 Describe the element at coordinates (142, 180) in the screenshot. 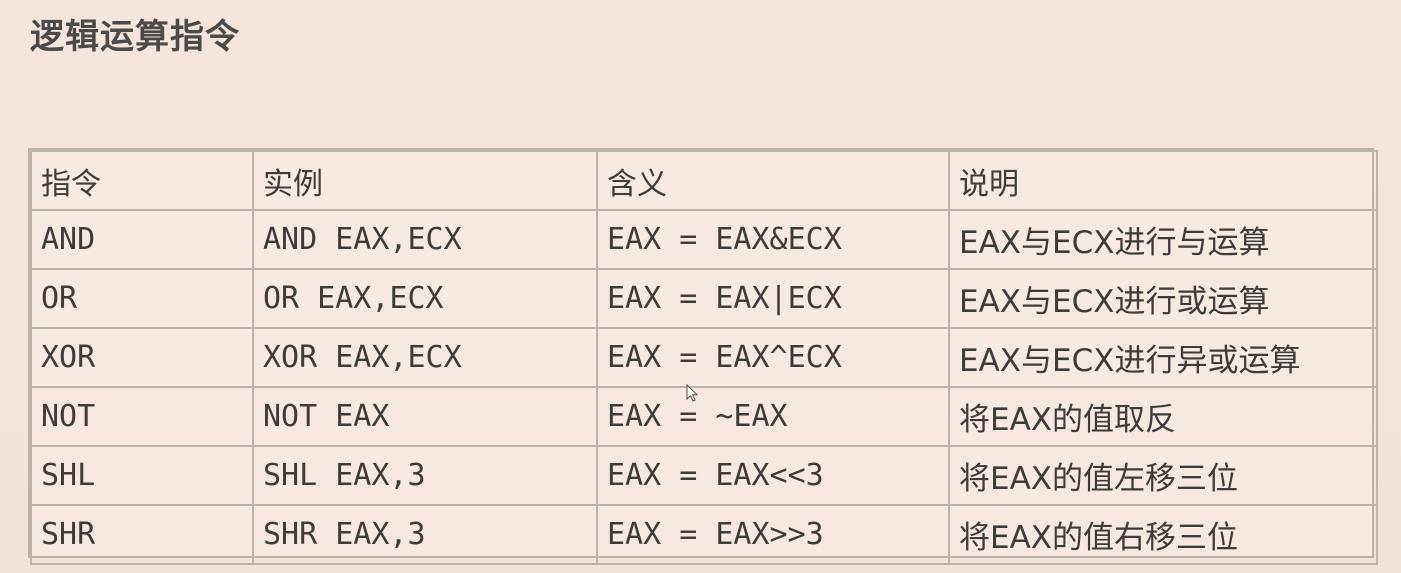

I see `header-instruction: 指令` at that location.